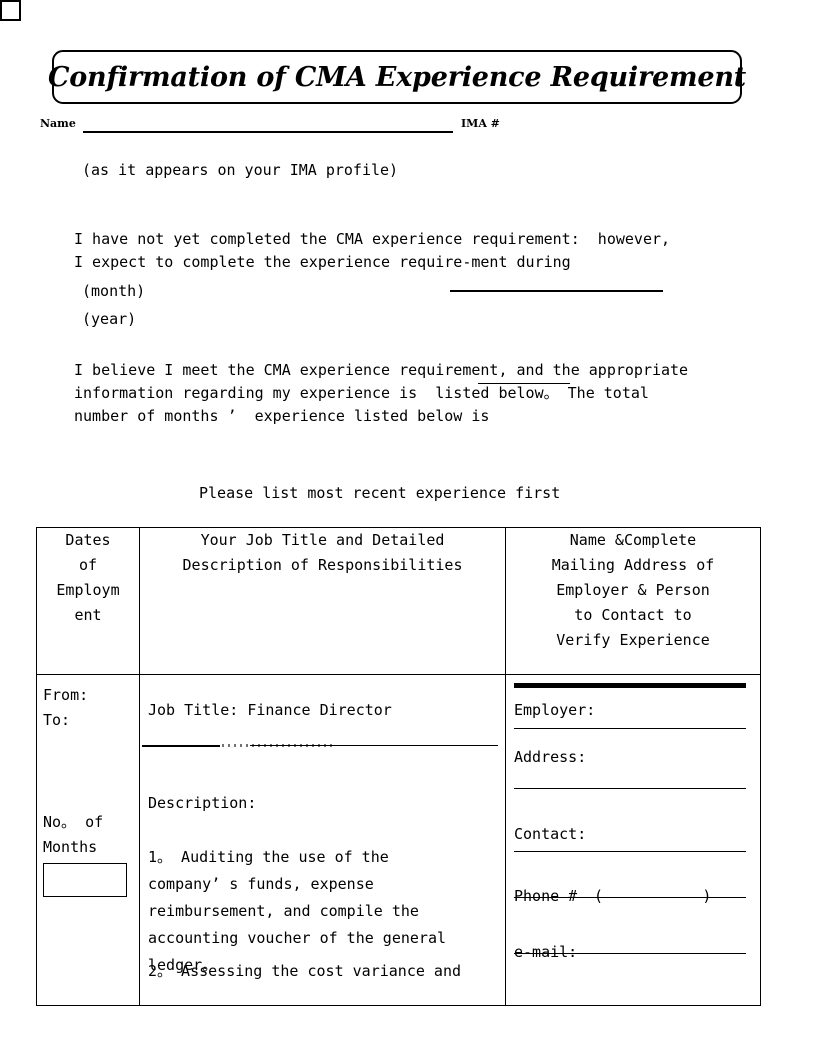  I want to click on header-dates-of-employment: Dates of Employm ent, so click(88, 601).